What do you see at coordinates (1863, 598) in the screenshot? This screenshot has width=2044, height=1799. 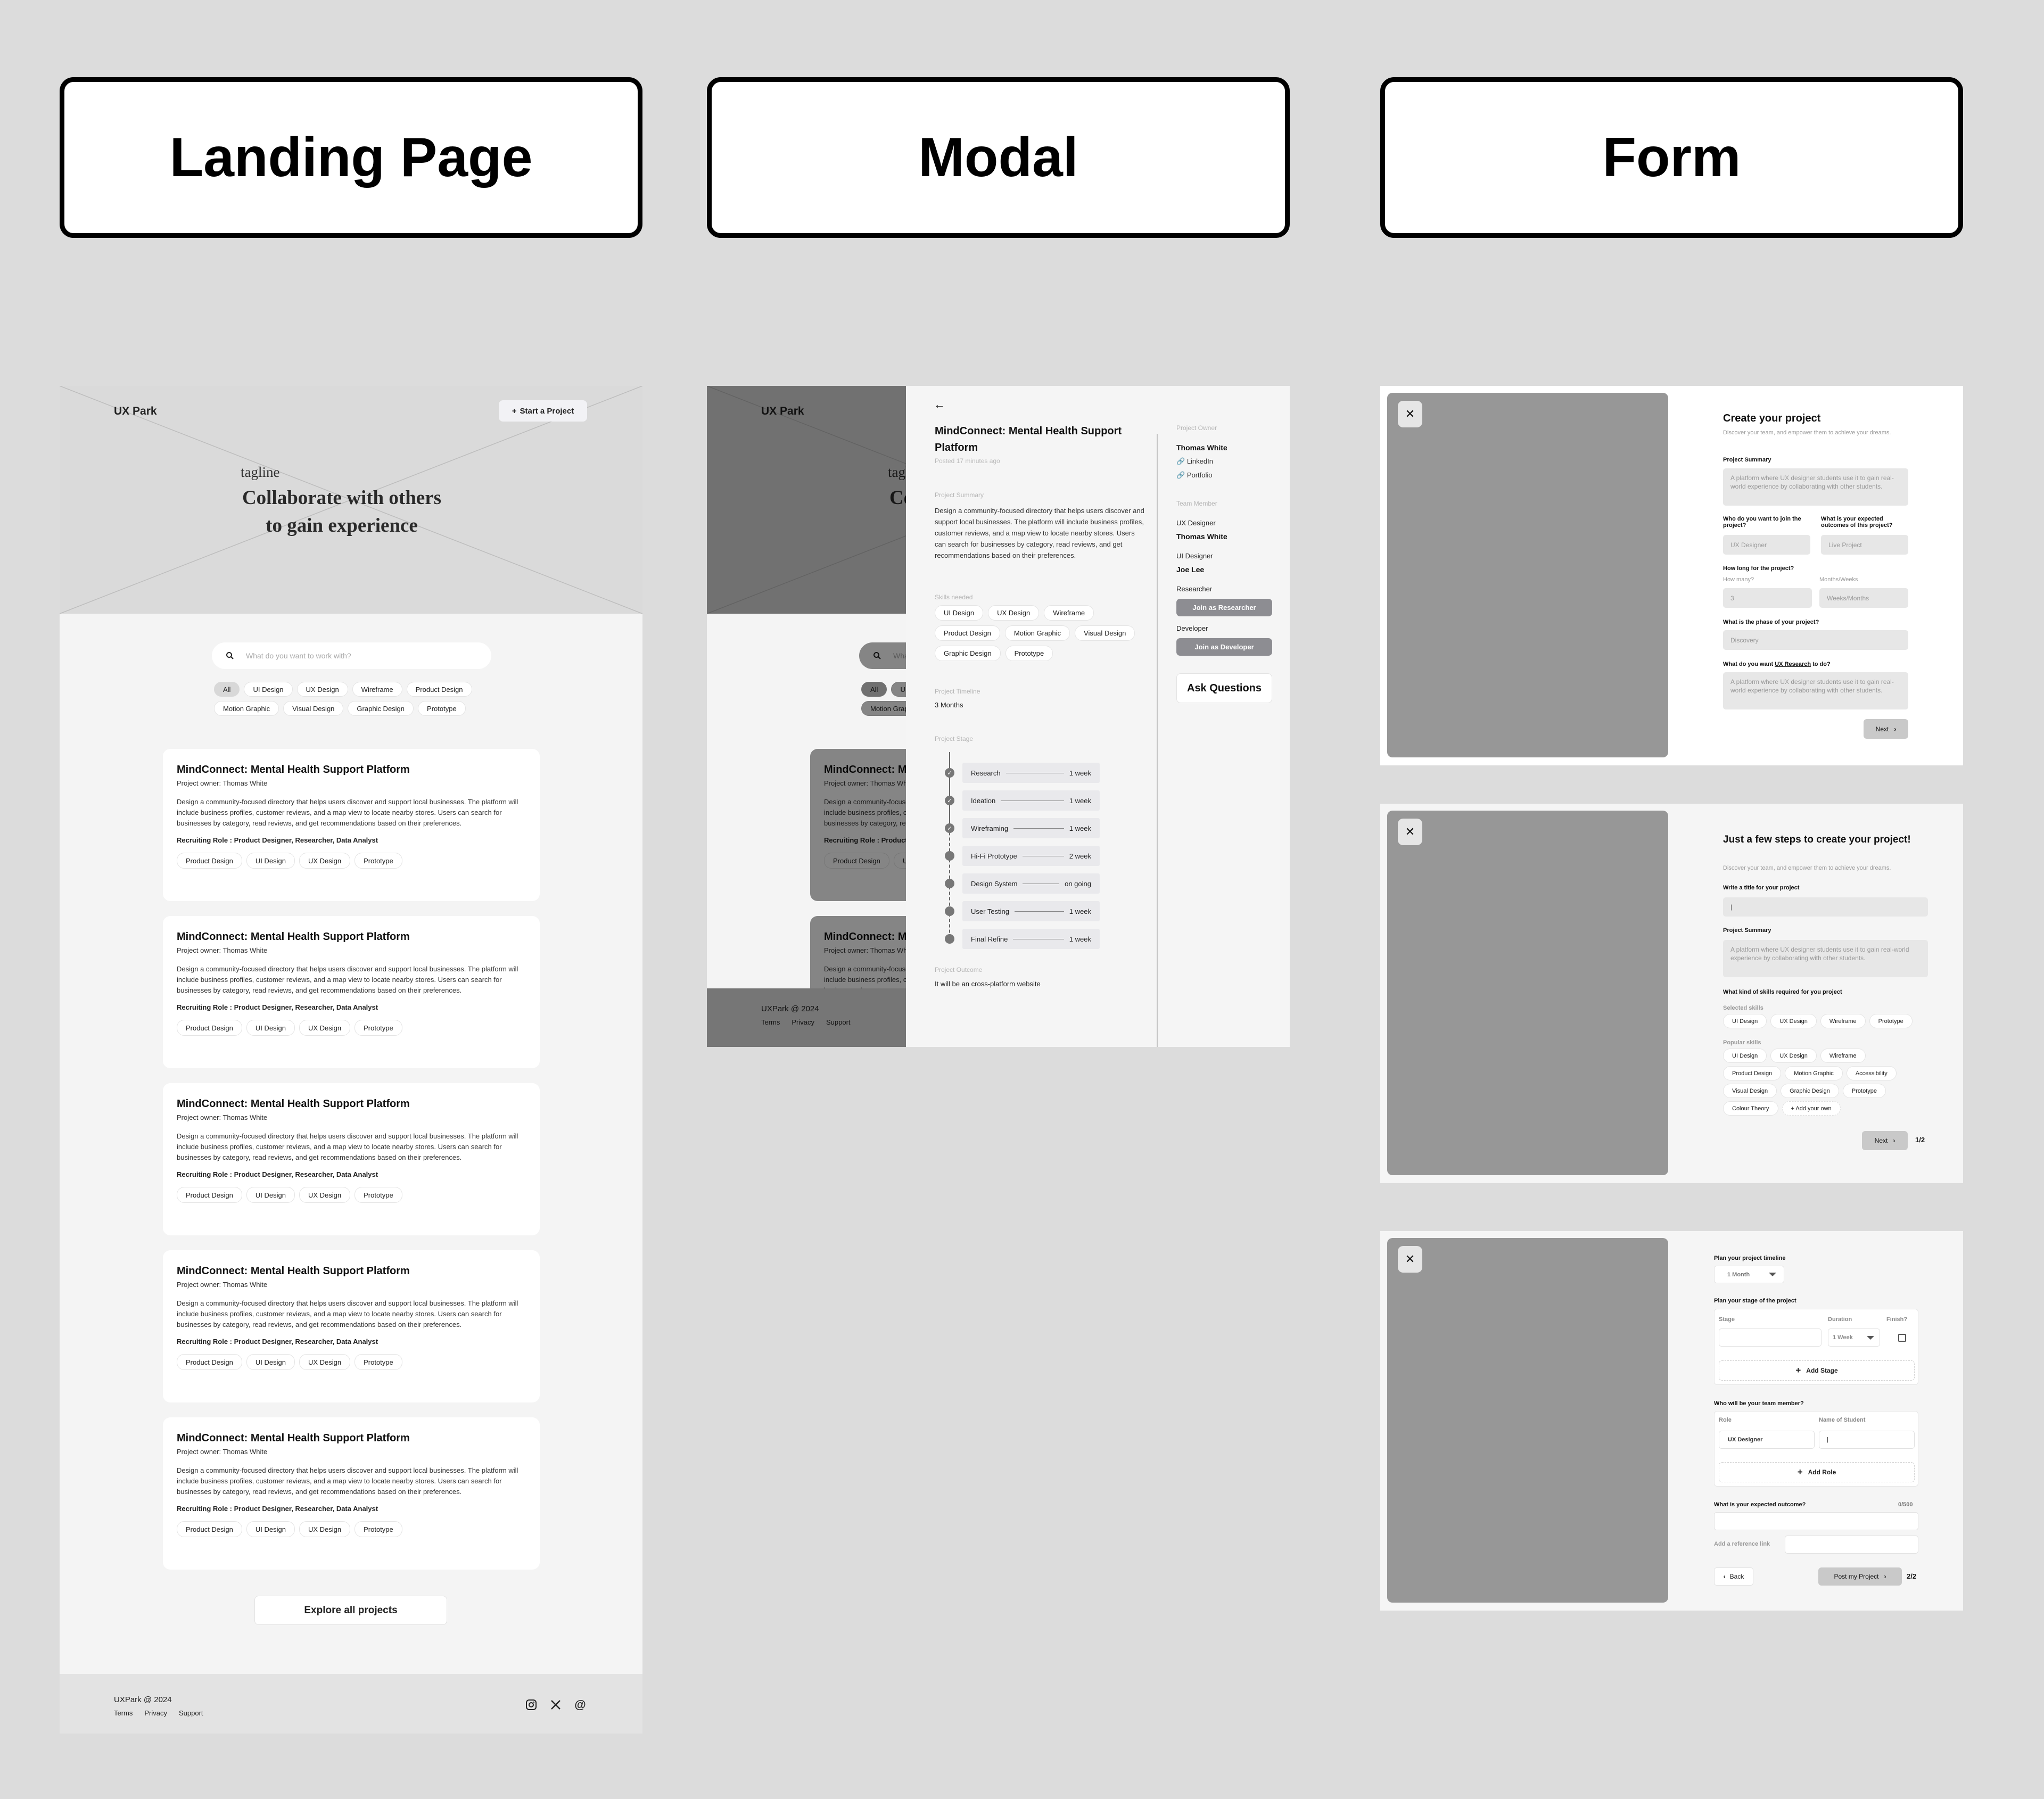 I see `unit-input: Weeks/Months` at bounding box center [1863, 598].